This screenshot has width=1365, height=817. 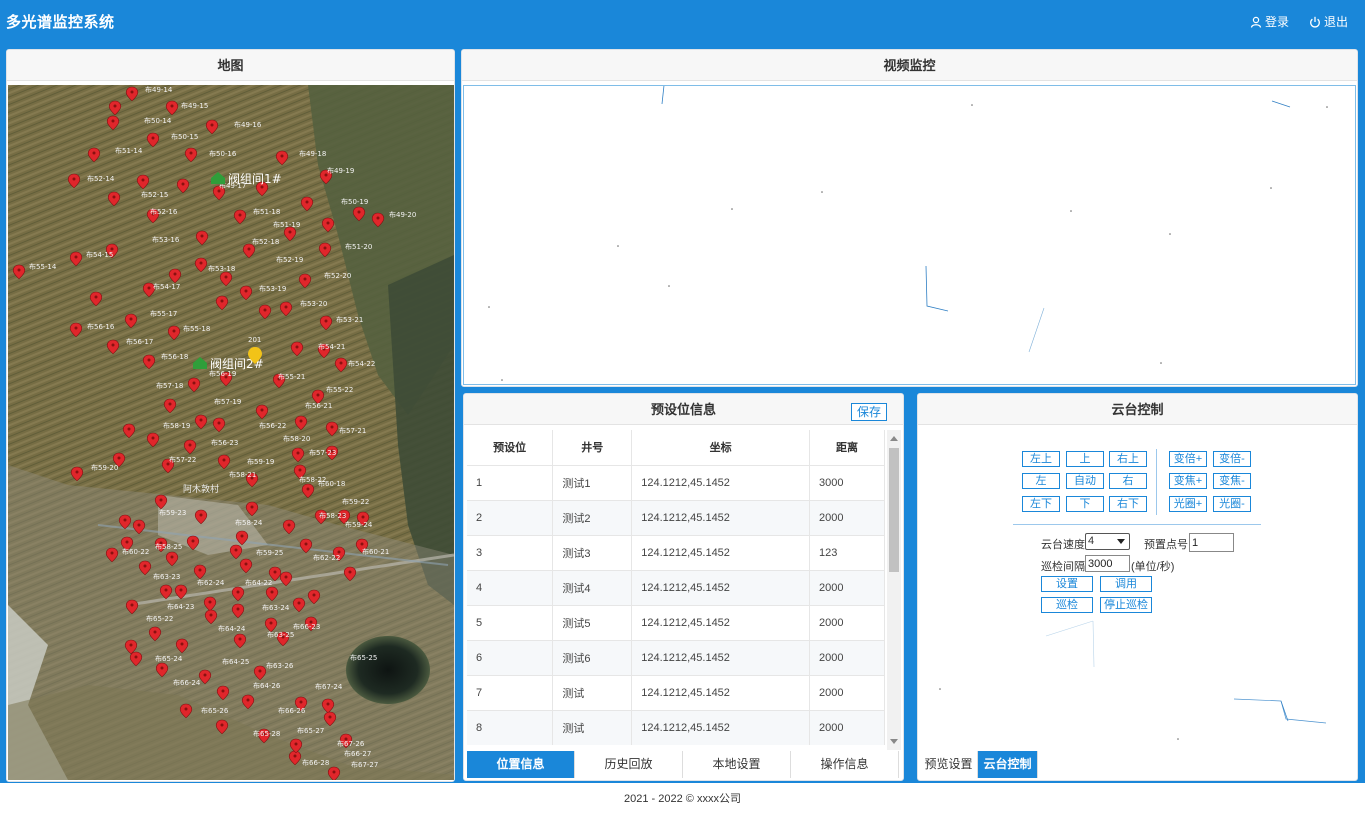 What do you see at coordinates (1085, 481) in the screenshot?
I see `ptz-auto-button: 自动` at bounding box center [1085, 481].